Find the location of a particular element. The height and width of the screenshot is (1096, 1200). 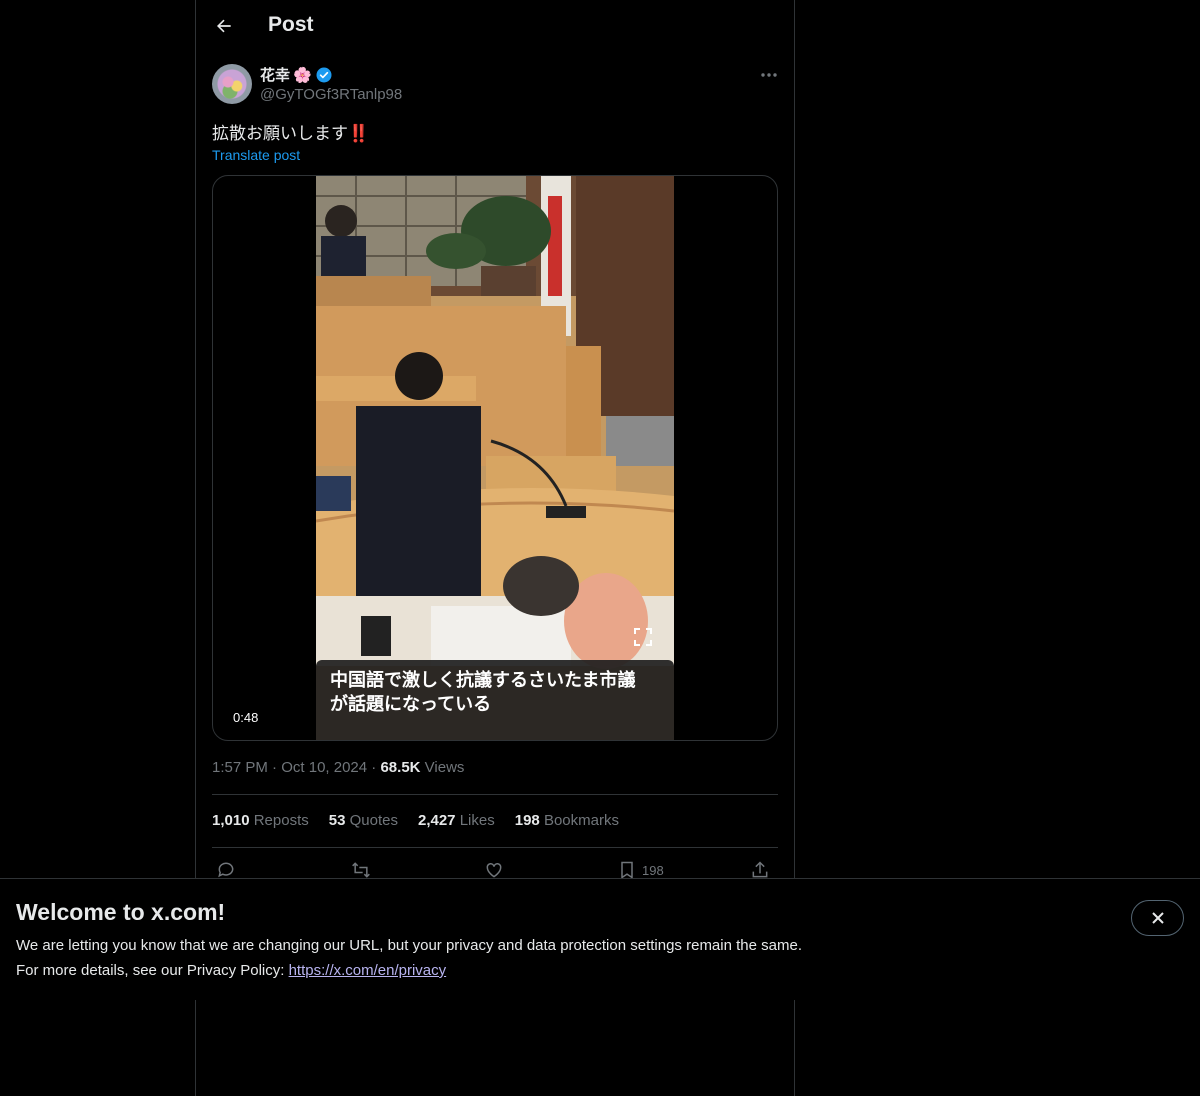

quotes-stat: 53 Quotes is located at coordinates (363, 820).